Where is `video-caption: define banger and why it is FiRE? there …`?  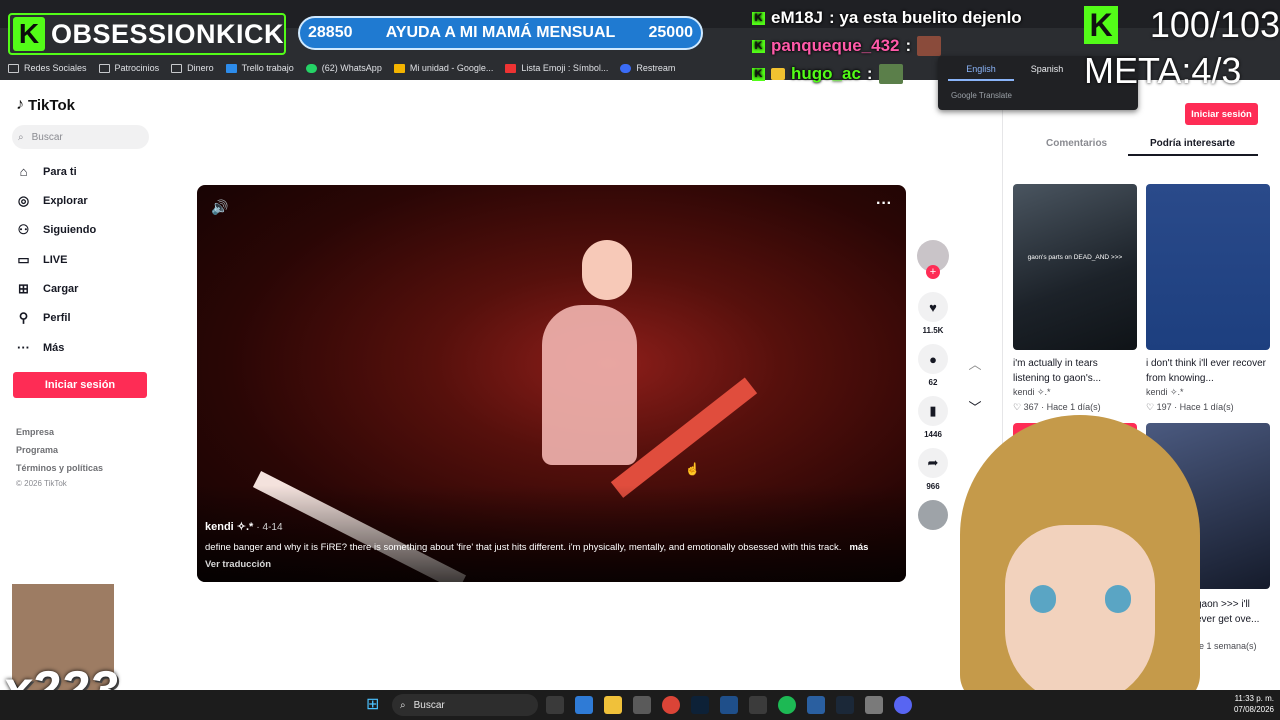
video-caption: define banger and why it is FiRE? there … is located at coordinates (537, 547).